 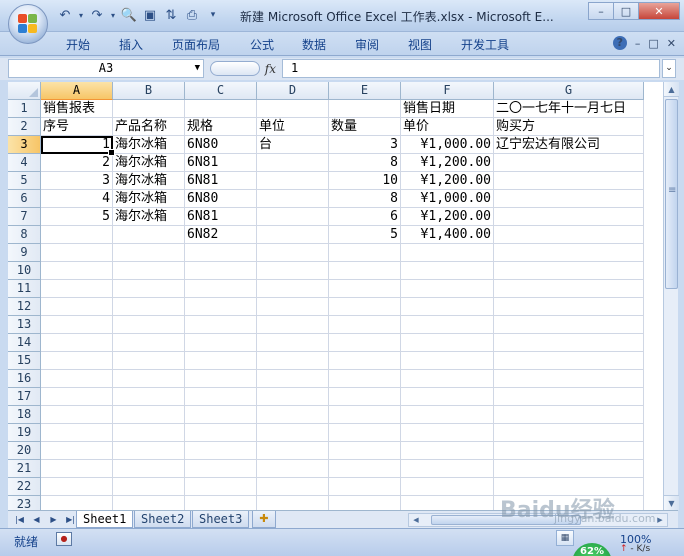 What do you see at coordinates (24, 433) in the screenshot?
I see `row-header: 19` at bounding box center [24, 433].